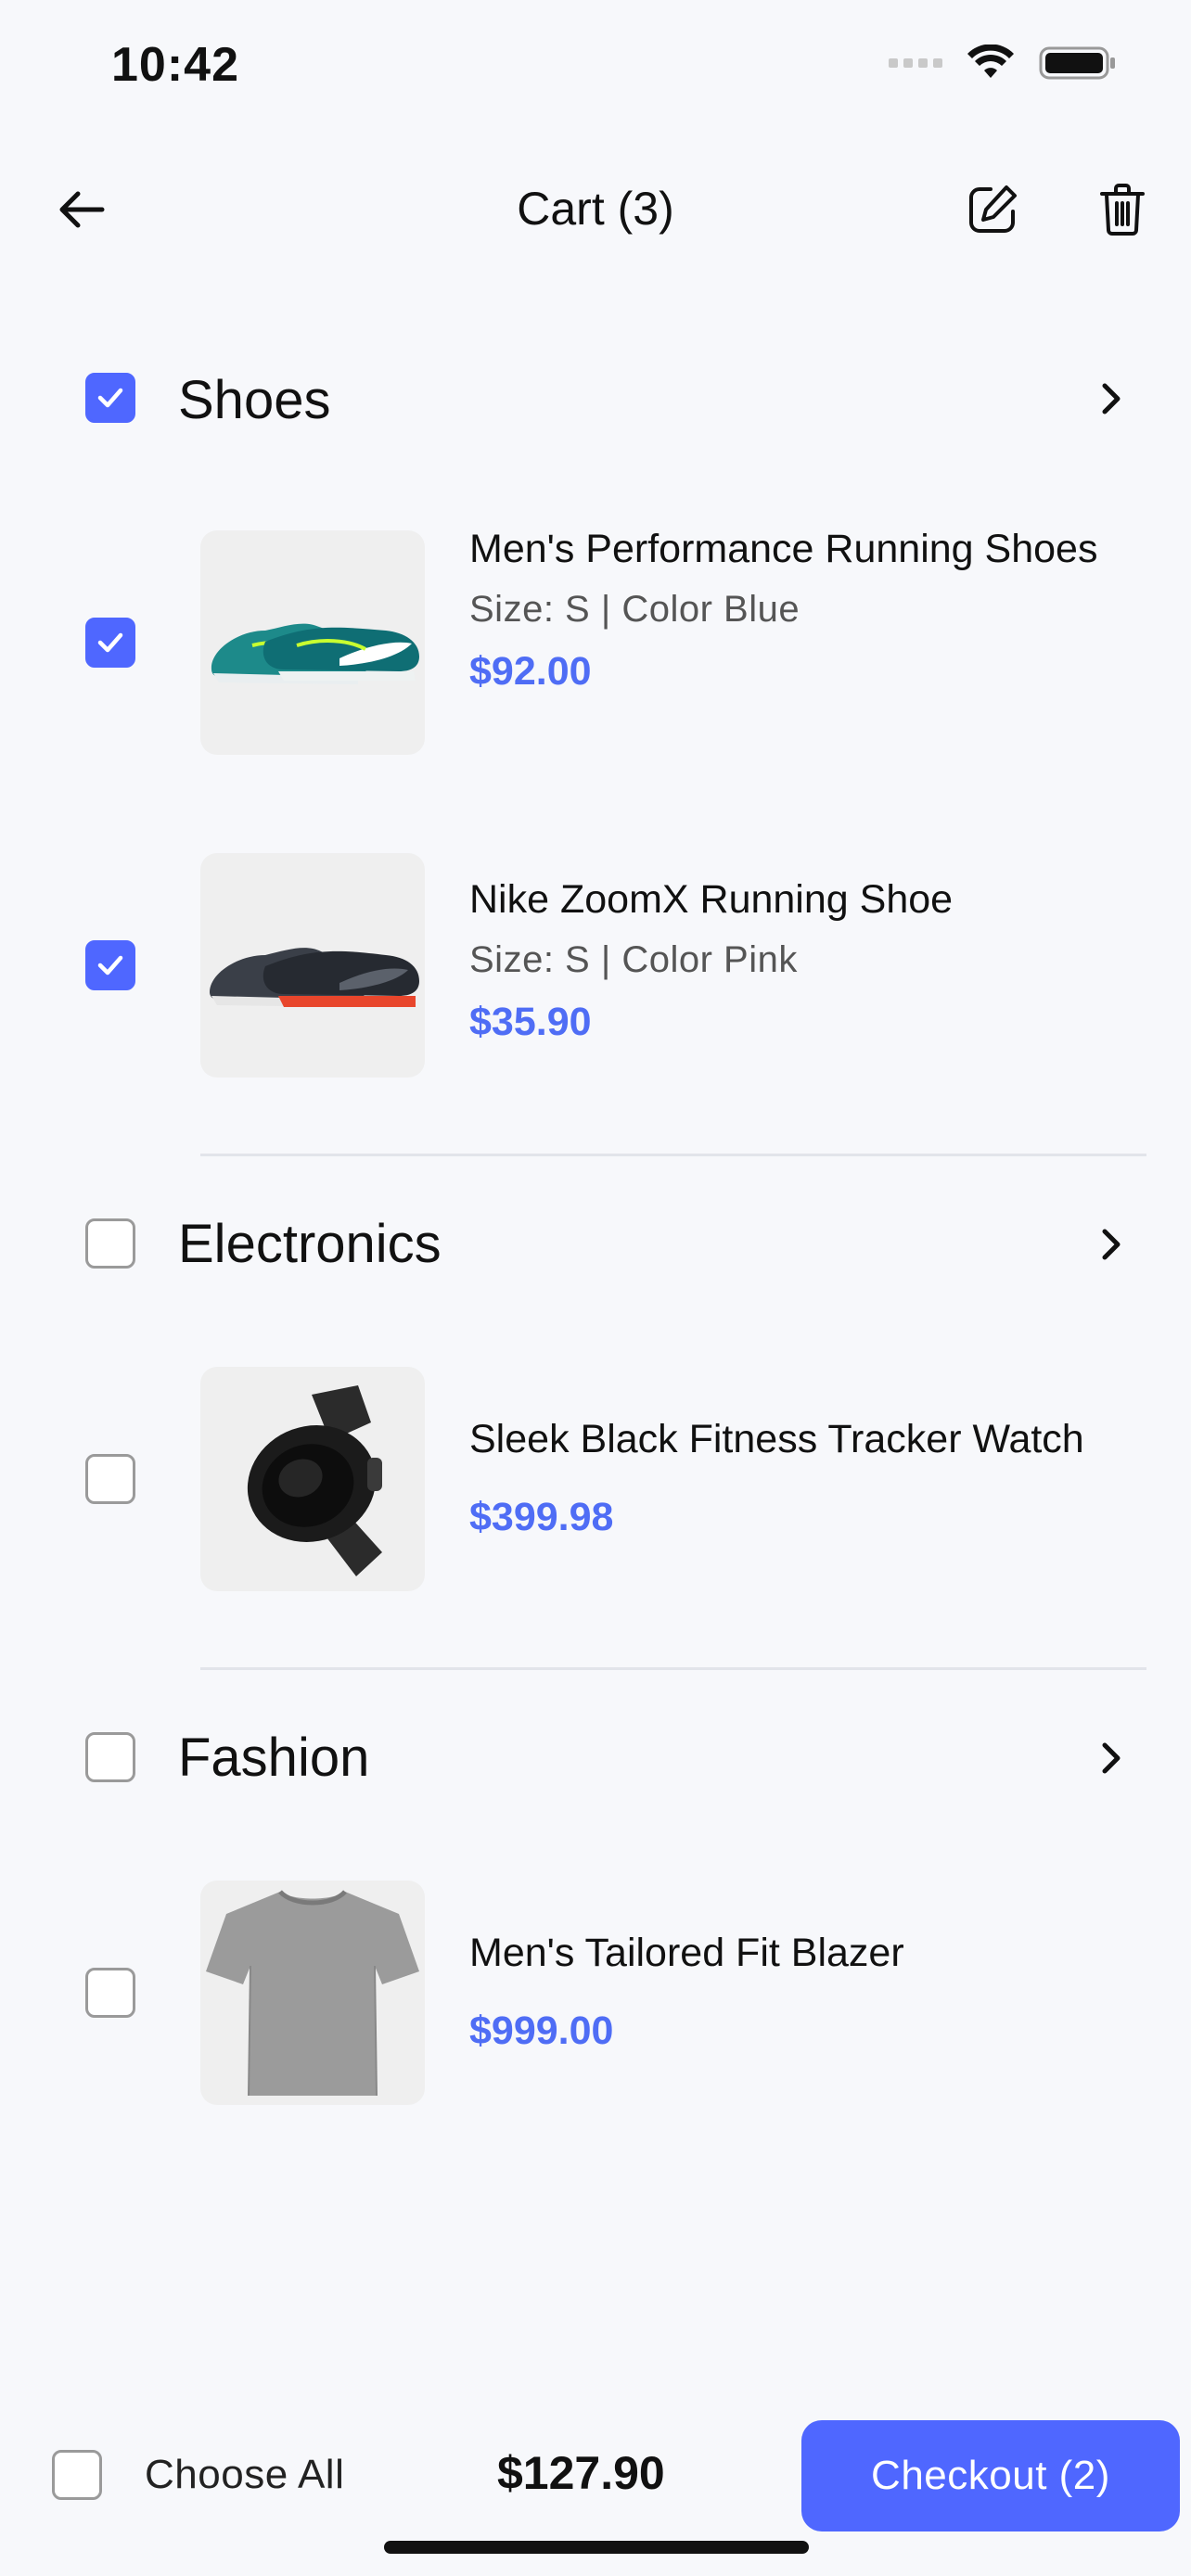 The image size is (1191, 2576). Describe the element at coordinates (314, 977) in the screenshot. I see `dark-running-shoes-image` at that location.